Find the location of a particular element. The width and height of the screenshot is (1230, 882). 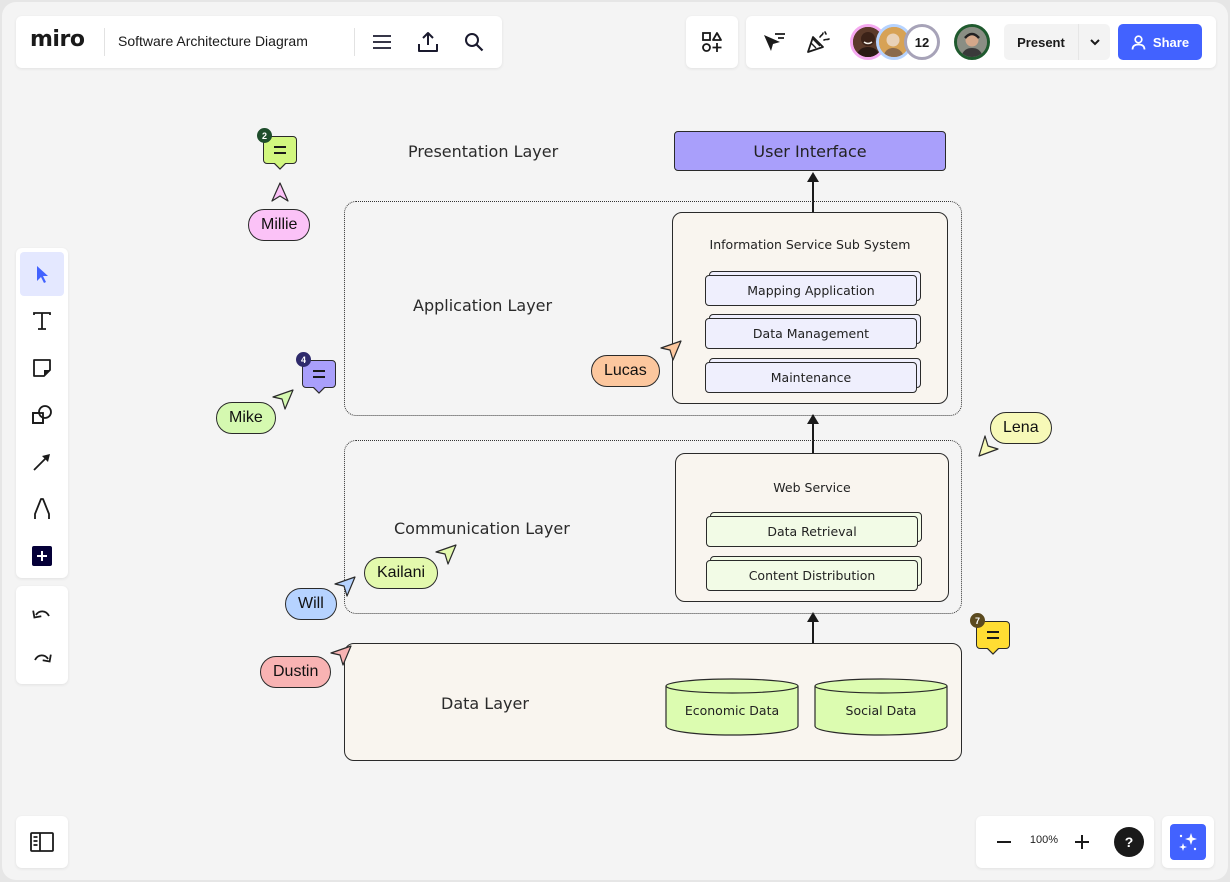

web-service-item: Data Retrieval is located at coordinates (814, 530).